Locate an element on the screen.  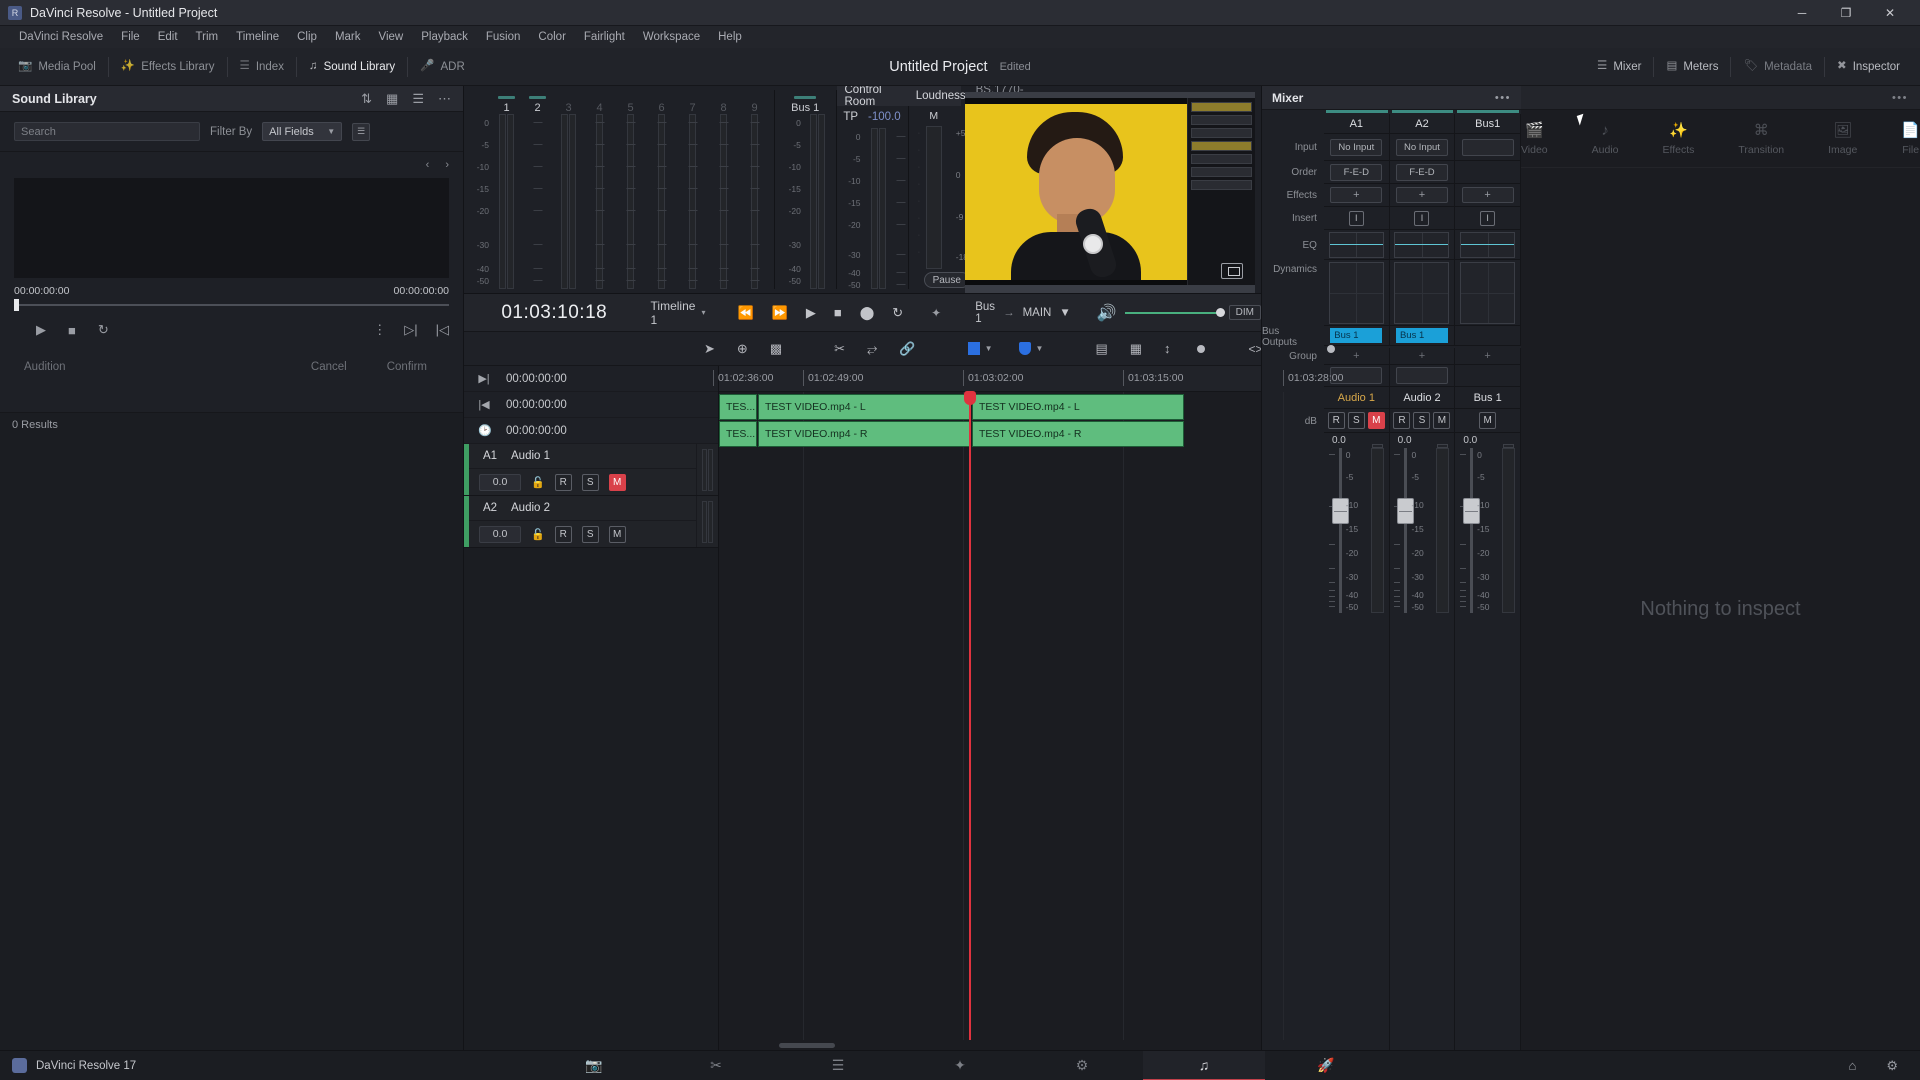
order-field-a2: F-E-D is located at coordinates (1421, 172).